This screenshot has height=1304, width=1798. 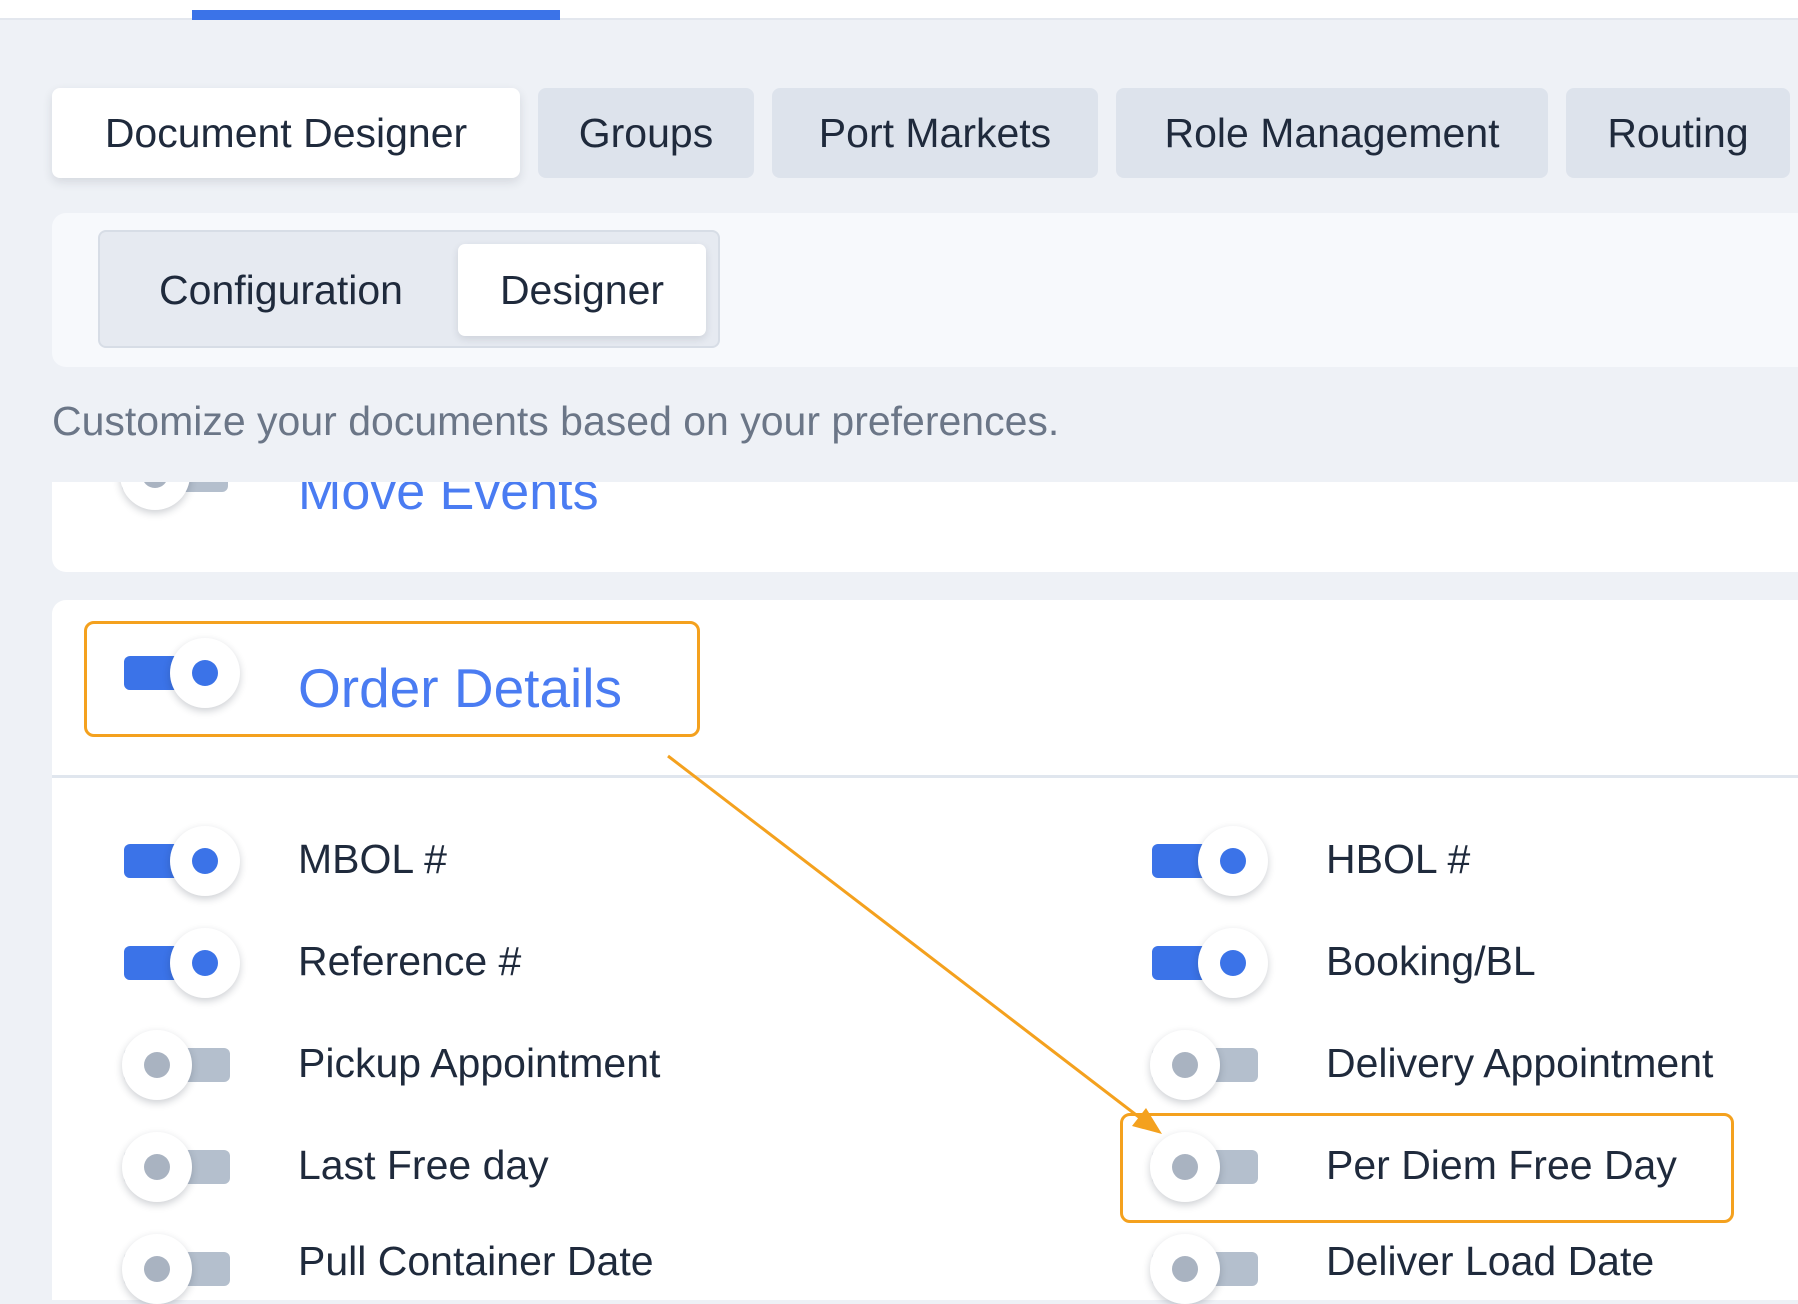 I want to click on tab-groups: Groups, so click(x=646, y=133).